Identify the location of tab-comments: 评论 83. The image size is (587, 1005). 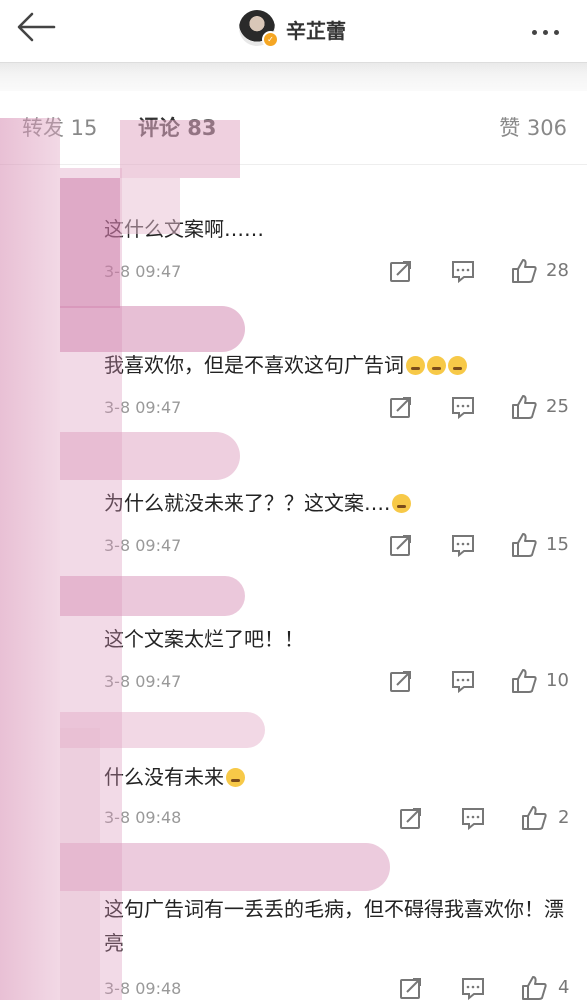
(177, 127).